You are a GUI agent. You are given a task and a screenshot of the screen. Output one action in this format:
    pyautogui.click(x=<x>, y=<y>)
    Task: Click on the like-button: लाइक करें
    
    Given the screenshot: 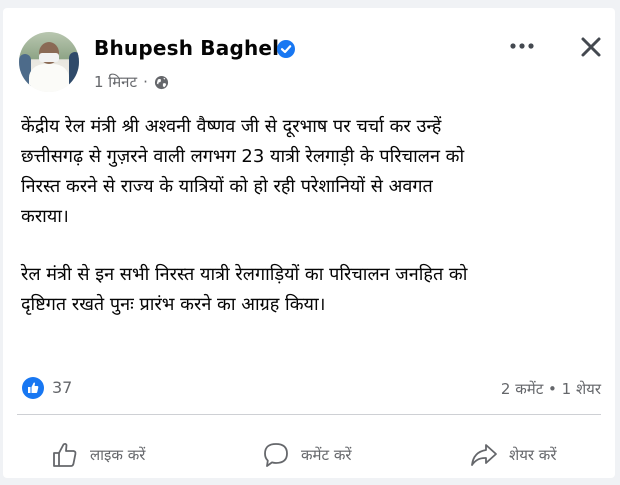 What is the action you would take?
    pyautogui.click(x=97, y=455)
    